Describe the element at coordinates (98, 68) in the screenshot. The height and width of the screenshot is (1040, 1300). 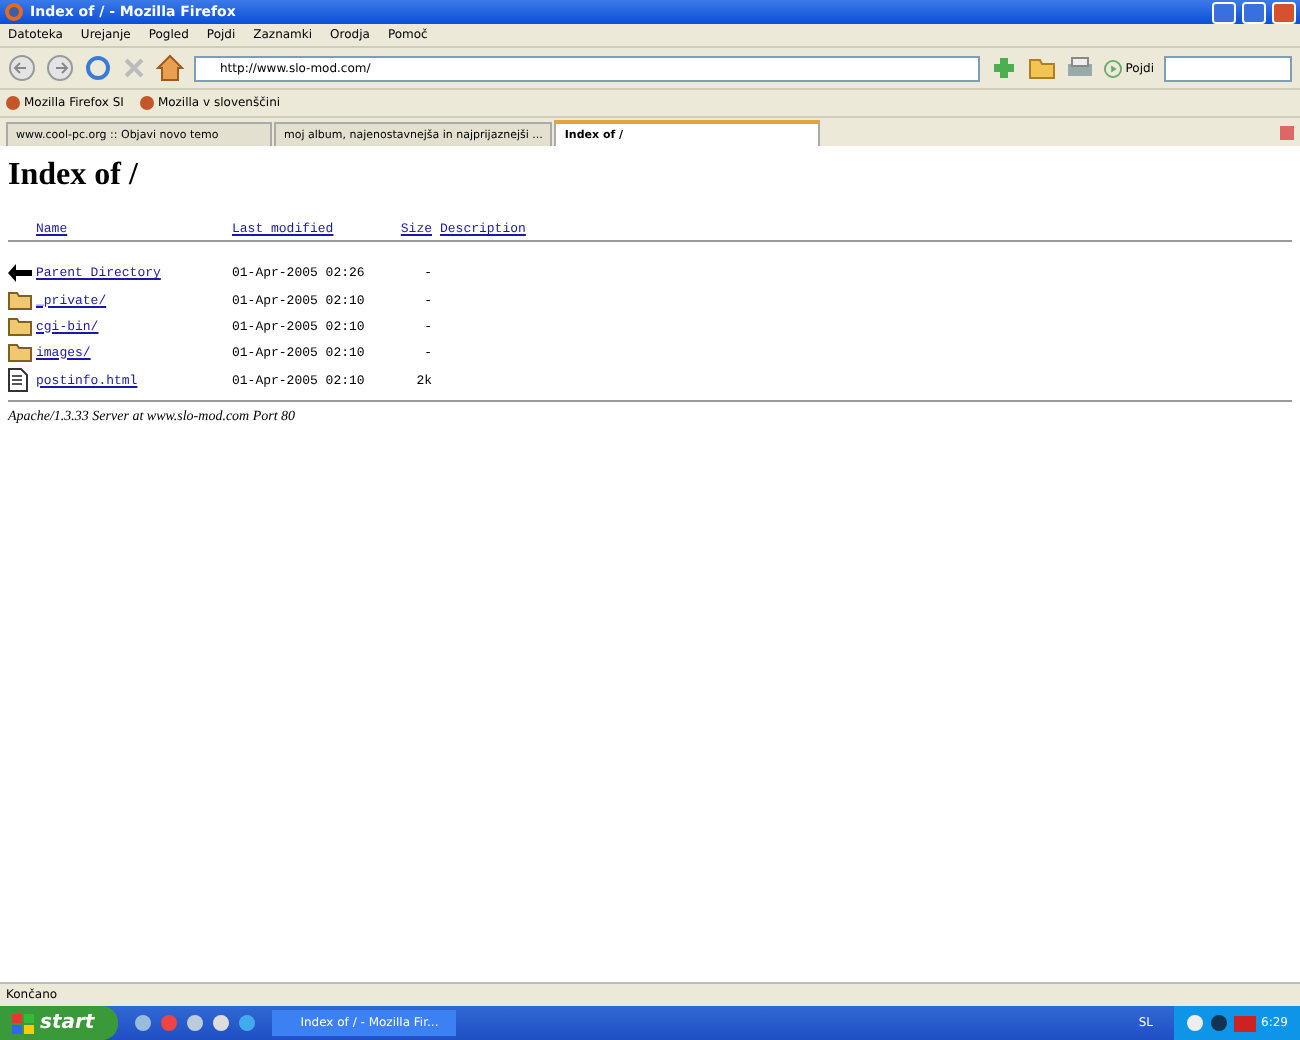
I see `reload-icon` at that location.